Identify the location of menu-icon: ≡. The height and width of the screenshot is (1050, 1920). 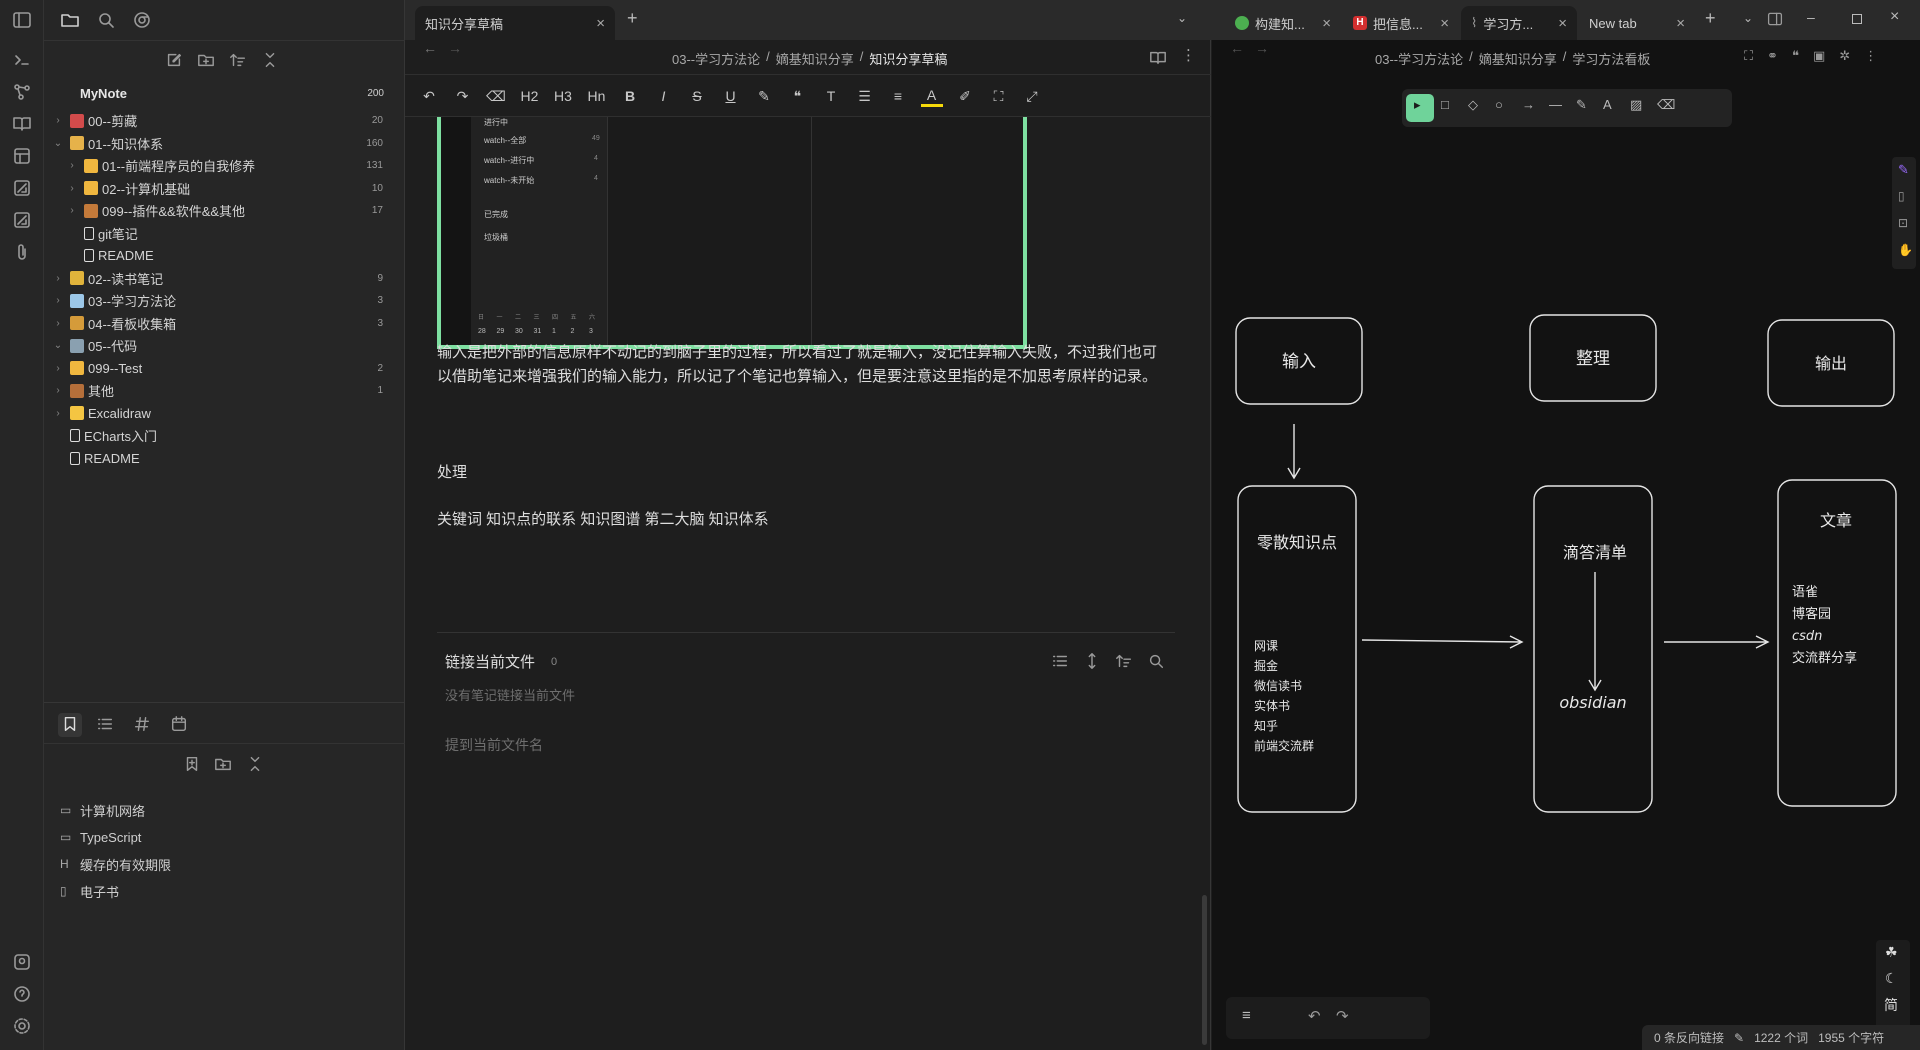
(1246, 1015).